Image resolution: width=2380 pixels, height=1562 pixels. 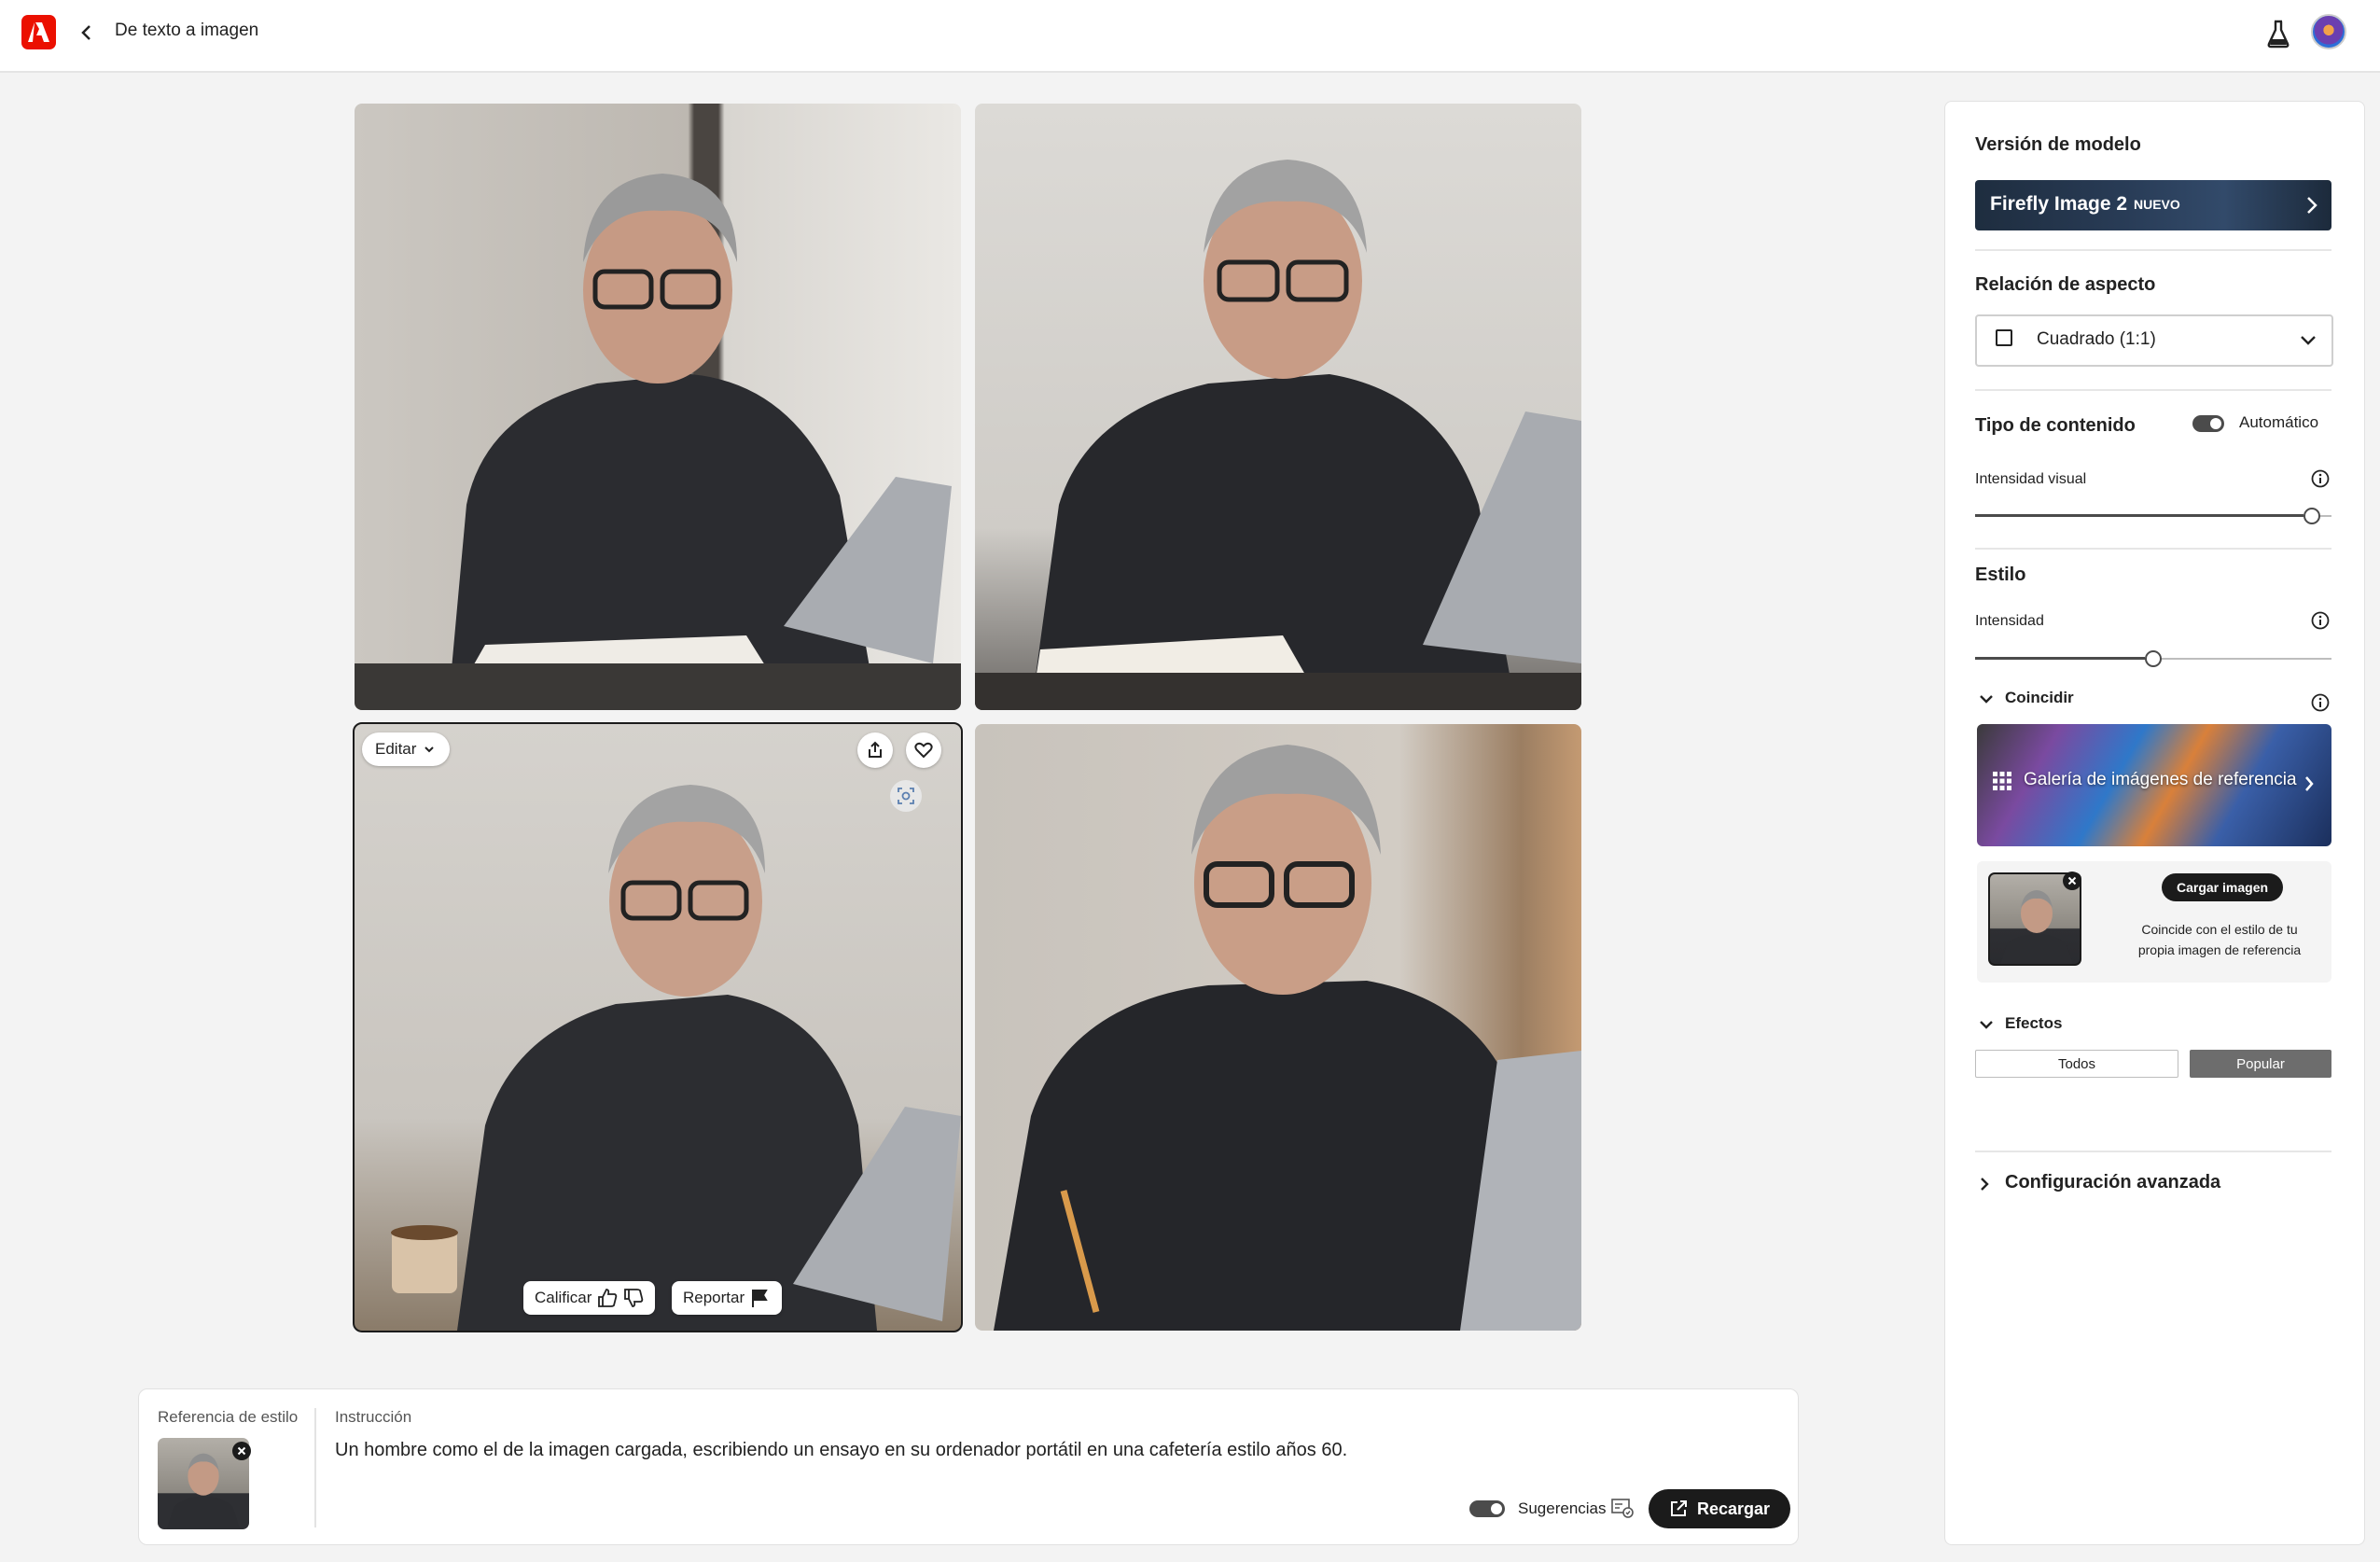 I want to click on content-type-heading: Tipo de contenido, so click(x=2055, y=425).